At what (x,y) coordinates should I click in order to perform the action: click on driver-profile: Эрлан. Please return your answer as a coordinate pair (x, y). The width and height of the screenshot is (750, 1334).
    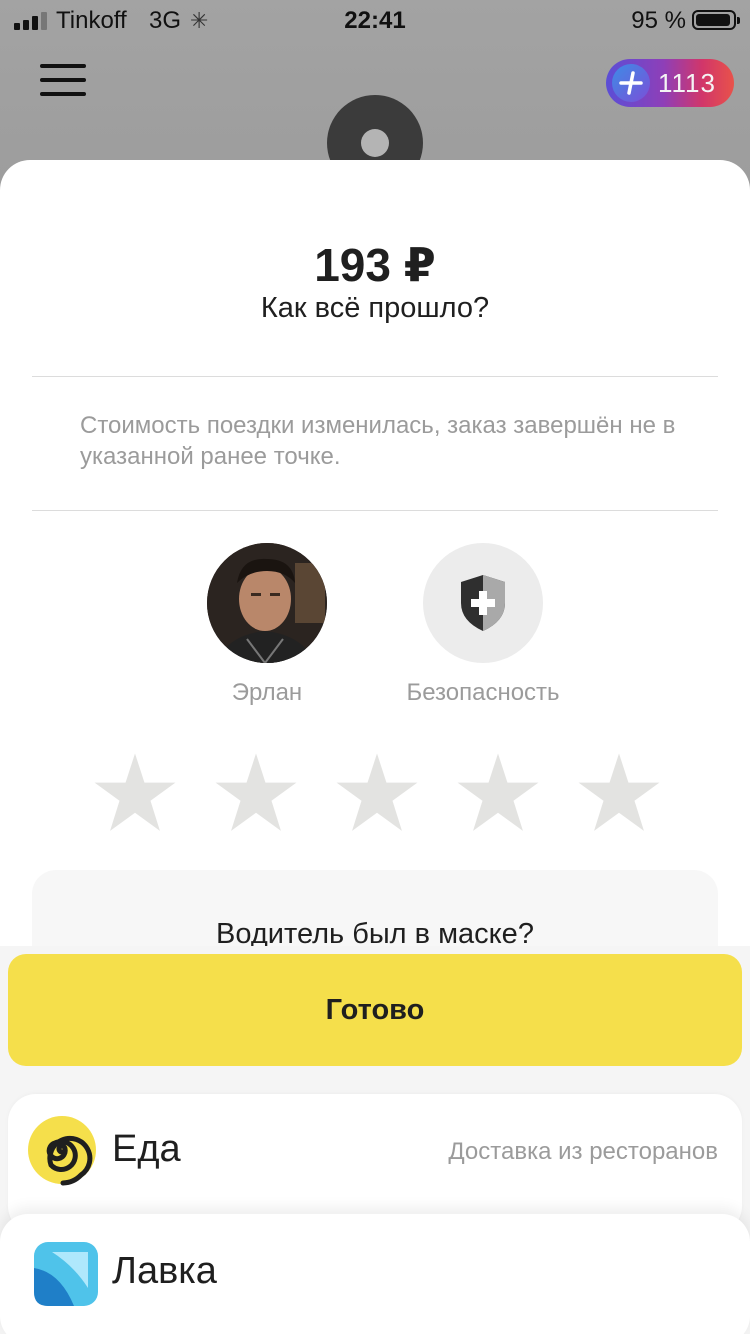
    Looking at the image, I should click on (267, 625).